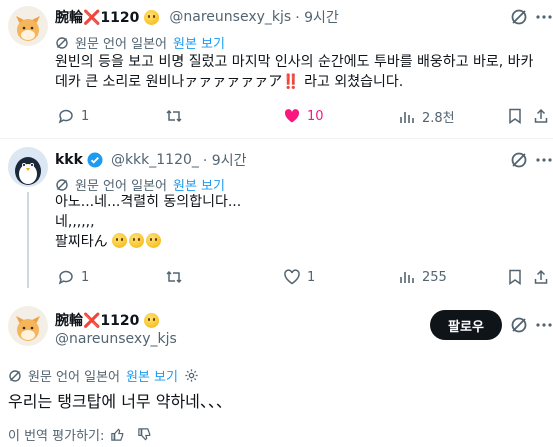 The height and width of the screenshot is (447, 553). I want to click on like-button: 10, so click(303, 116).